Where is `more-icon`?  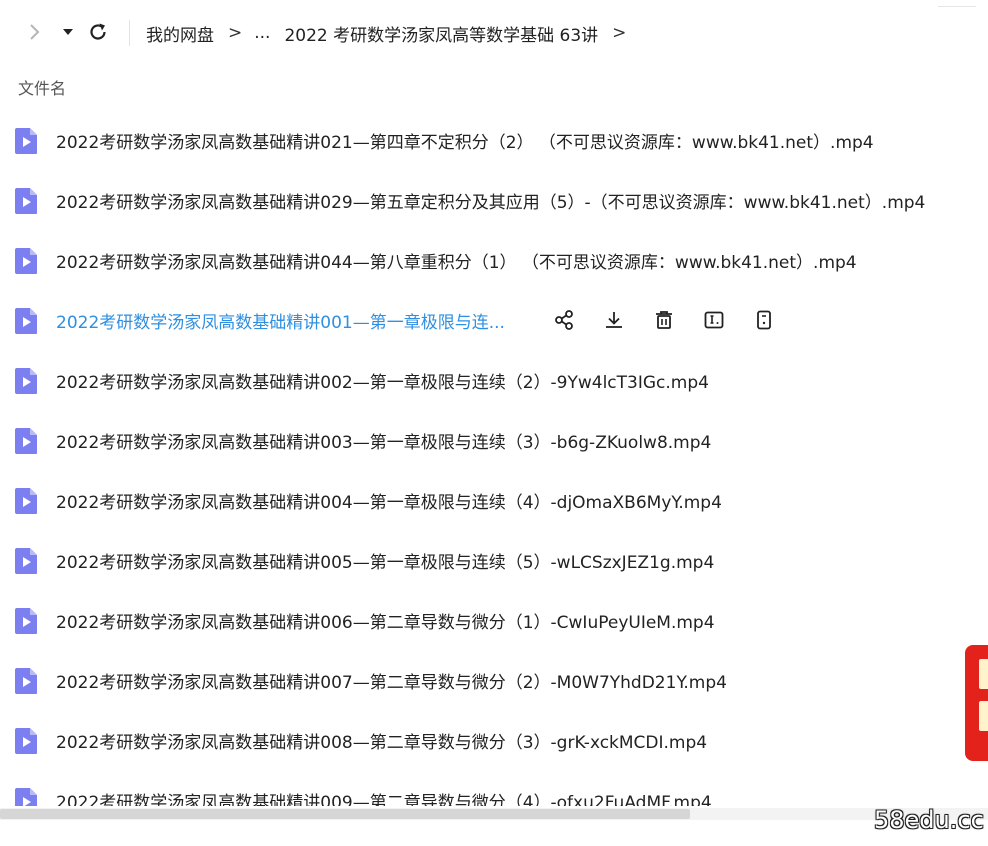
more-icon is located at coordinates (764, 320).